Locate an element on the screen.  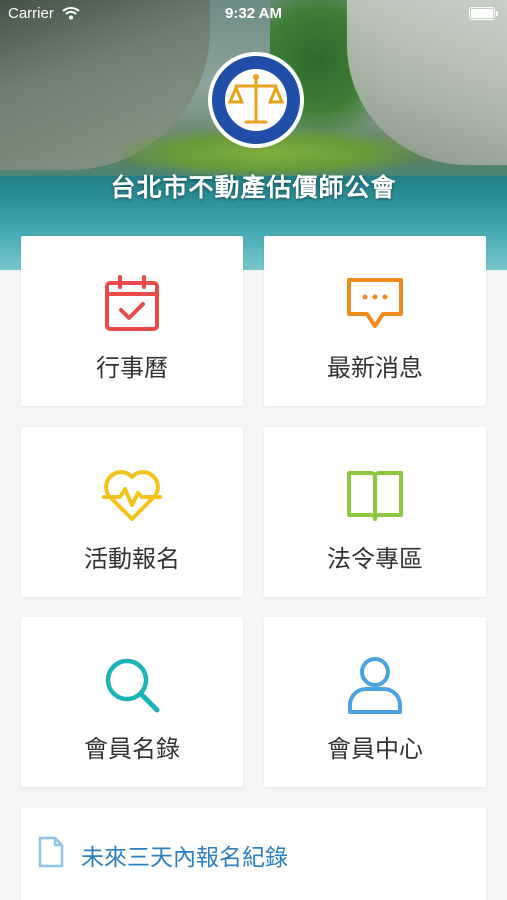
menu-activity-registration: 活動報名 is located at coordinates (132, 512).